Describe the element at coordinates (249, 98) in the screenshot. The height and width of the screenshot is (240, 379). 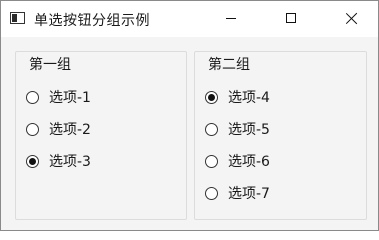
I see `radio-label: 选项-4` at that location.